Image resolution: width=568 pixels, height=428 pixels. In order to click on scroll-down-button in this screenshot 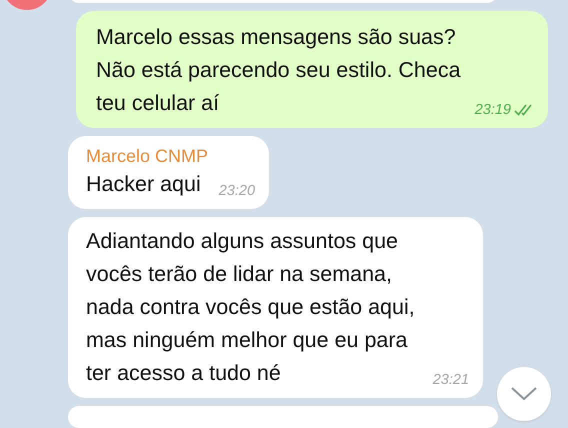, I will do `click(524, 394)`.